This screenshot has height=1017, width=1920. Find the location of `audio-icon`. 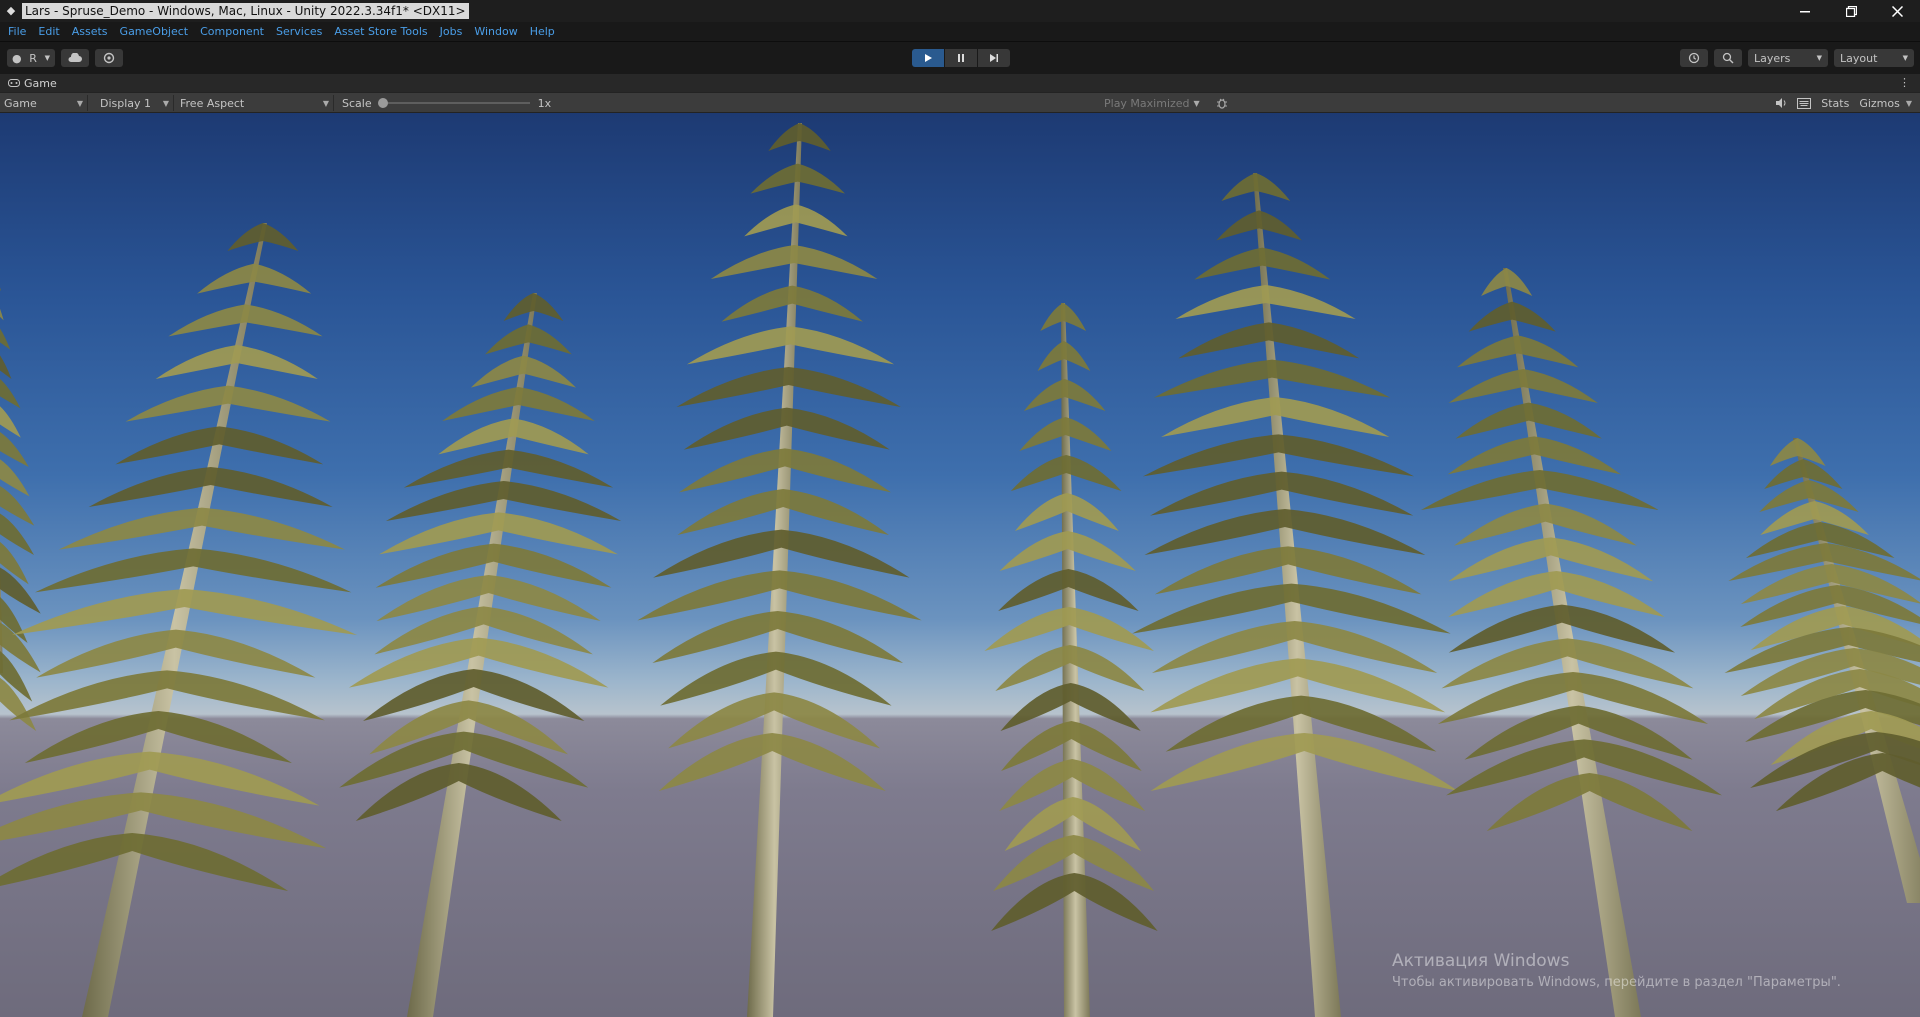

audio-icon is located at coordinates (1781, 103).